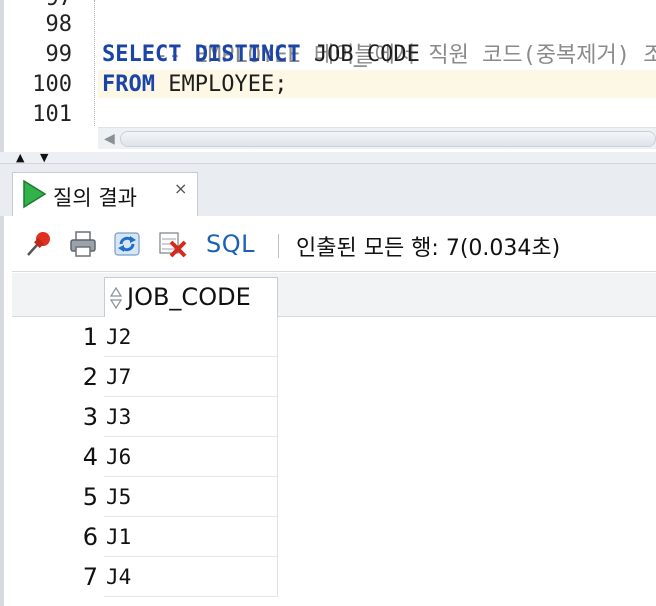 The image size is (656, 606). Describe the element at coordinates (95, 198) in the screenshot. I see `tab-label: 질의 결과` at that location.